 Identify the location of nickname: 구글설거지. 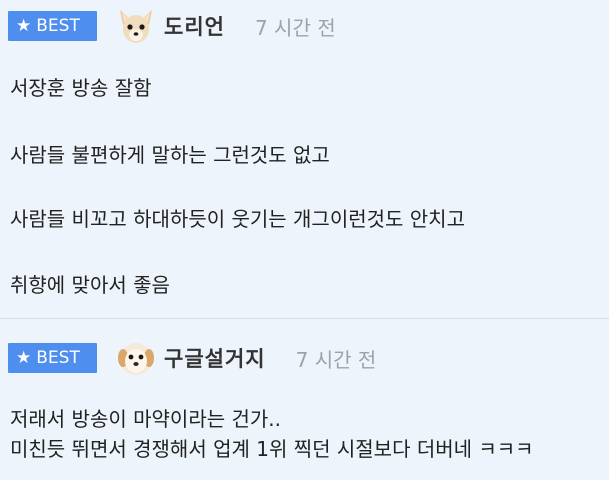
(215, 358).